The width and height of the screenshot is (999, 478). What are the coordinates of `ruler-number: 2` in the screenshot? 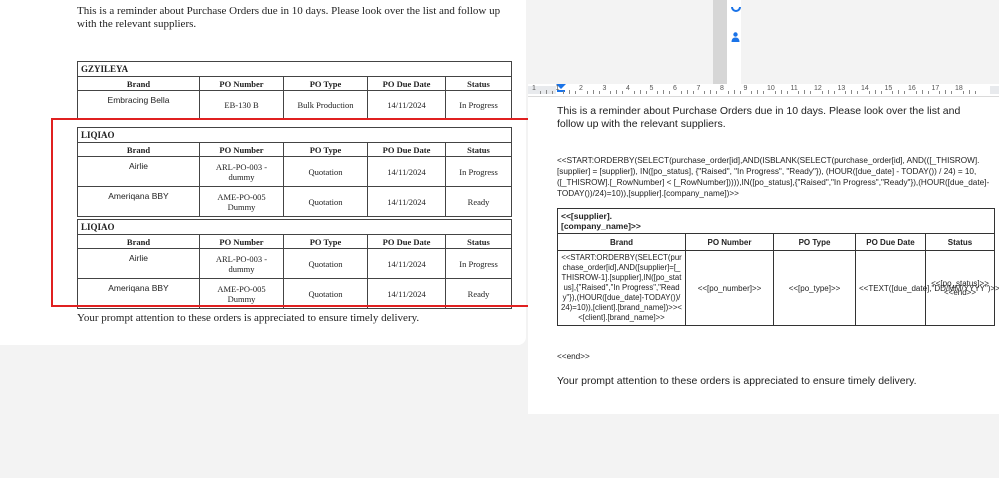 It's located at (581, 88).